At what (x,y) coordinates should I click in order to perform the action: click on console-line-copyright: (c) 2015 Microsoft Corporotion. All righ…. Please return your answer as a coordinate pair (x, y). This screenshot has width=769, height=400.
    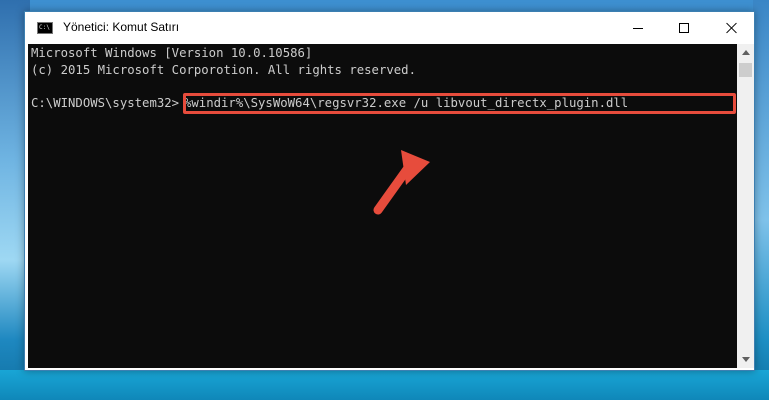
    Looking at the image, I should click on (223, 70).